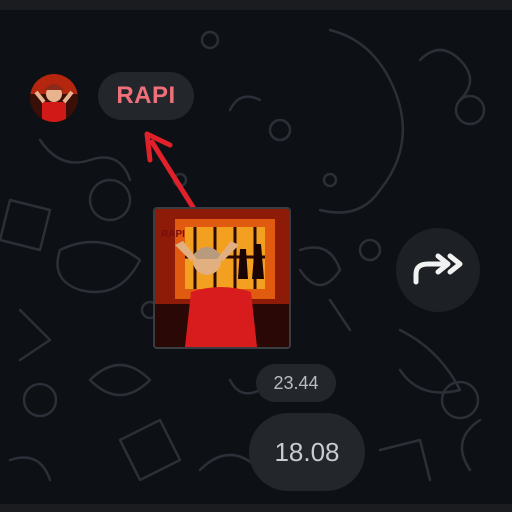 The height and width of the screenshot is (512, 512). I want to click on forward-icon, so click(438, 269).